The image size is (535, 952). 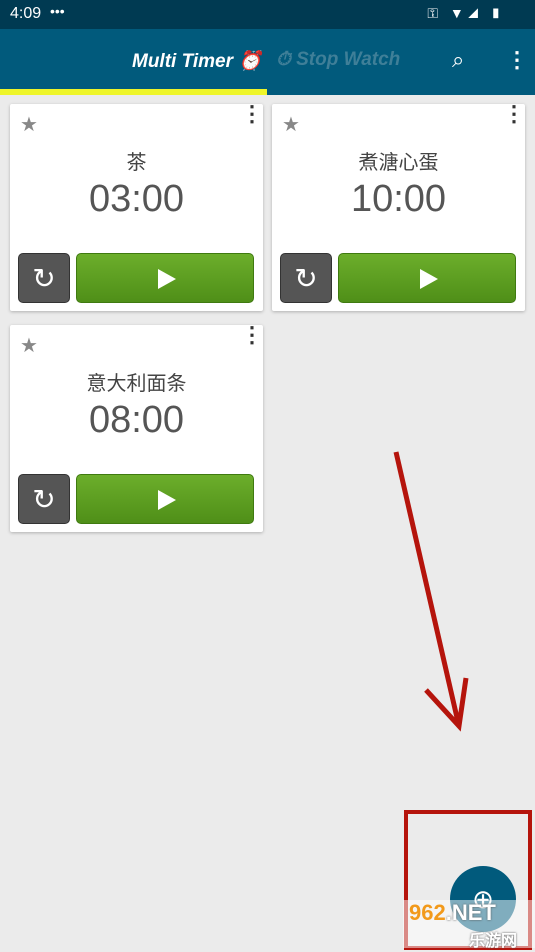 I want to click on watermark: 962.NET 乐游网, so click(x=469, y=925).